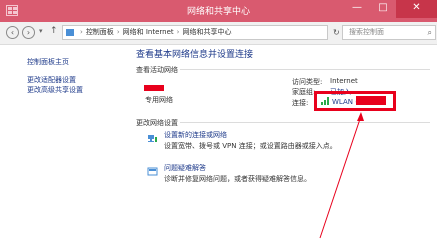  What do you see at coordinates (41, 31) in the screenshot?
I see `recent-pages-icon: ▾` at bounding box center [41, 31].